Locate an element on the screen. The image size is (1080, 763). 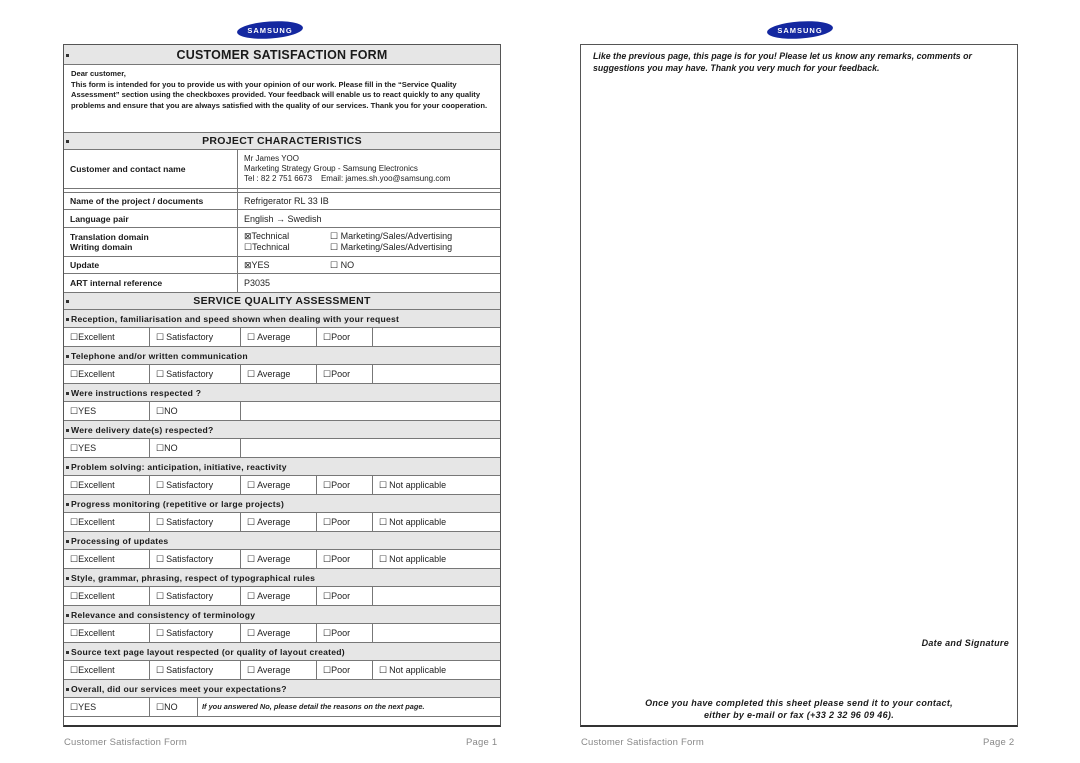
empty-cell is located at coordinates (370, 448).